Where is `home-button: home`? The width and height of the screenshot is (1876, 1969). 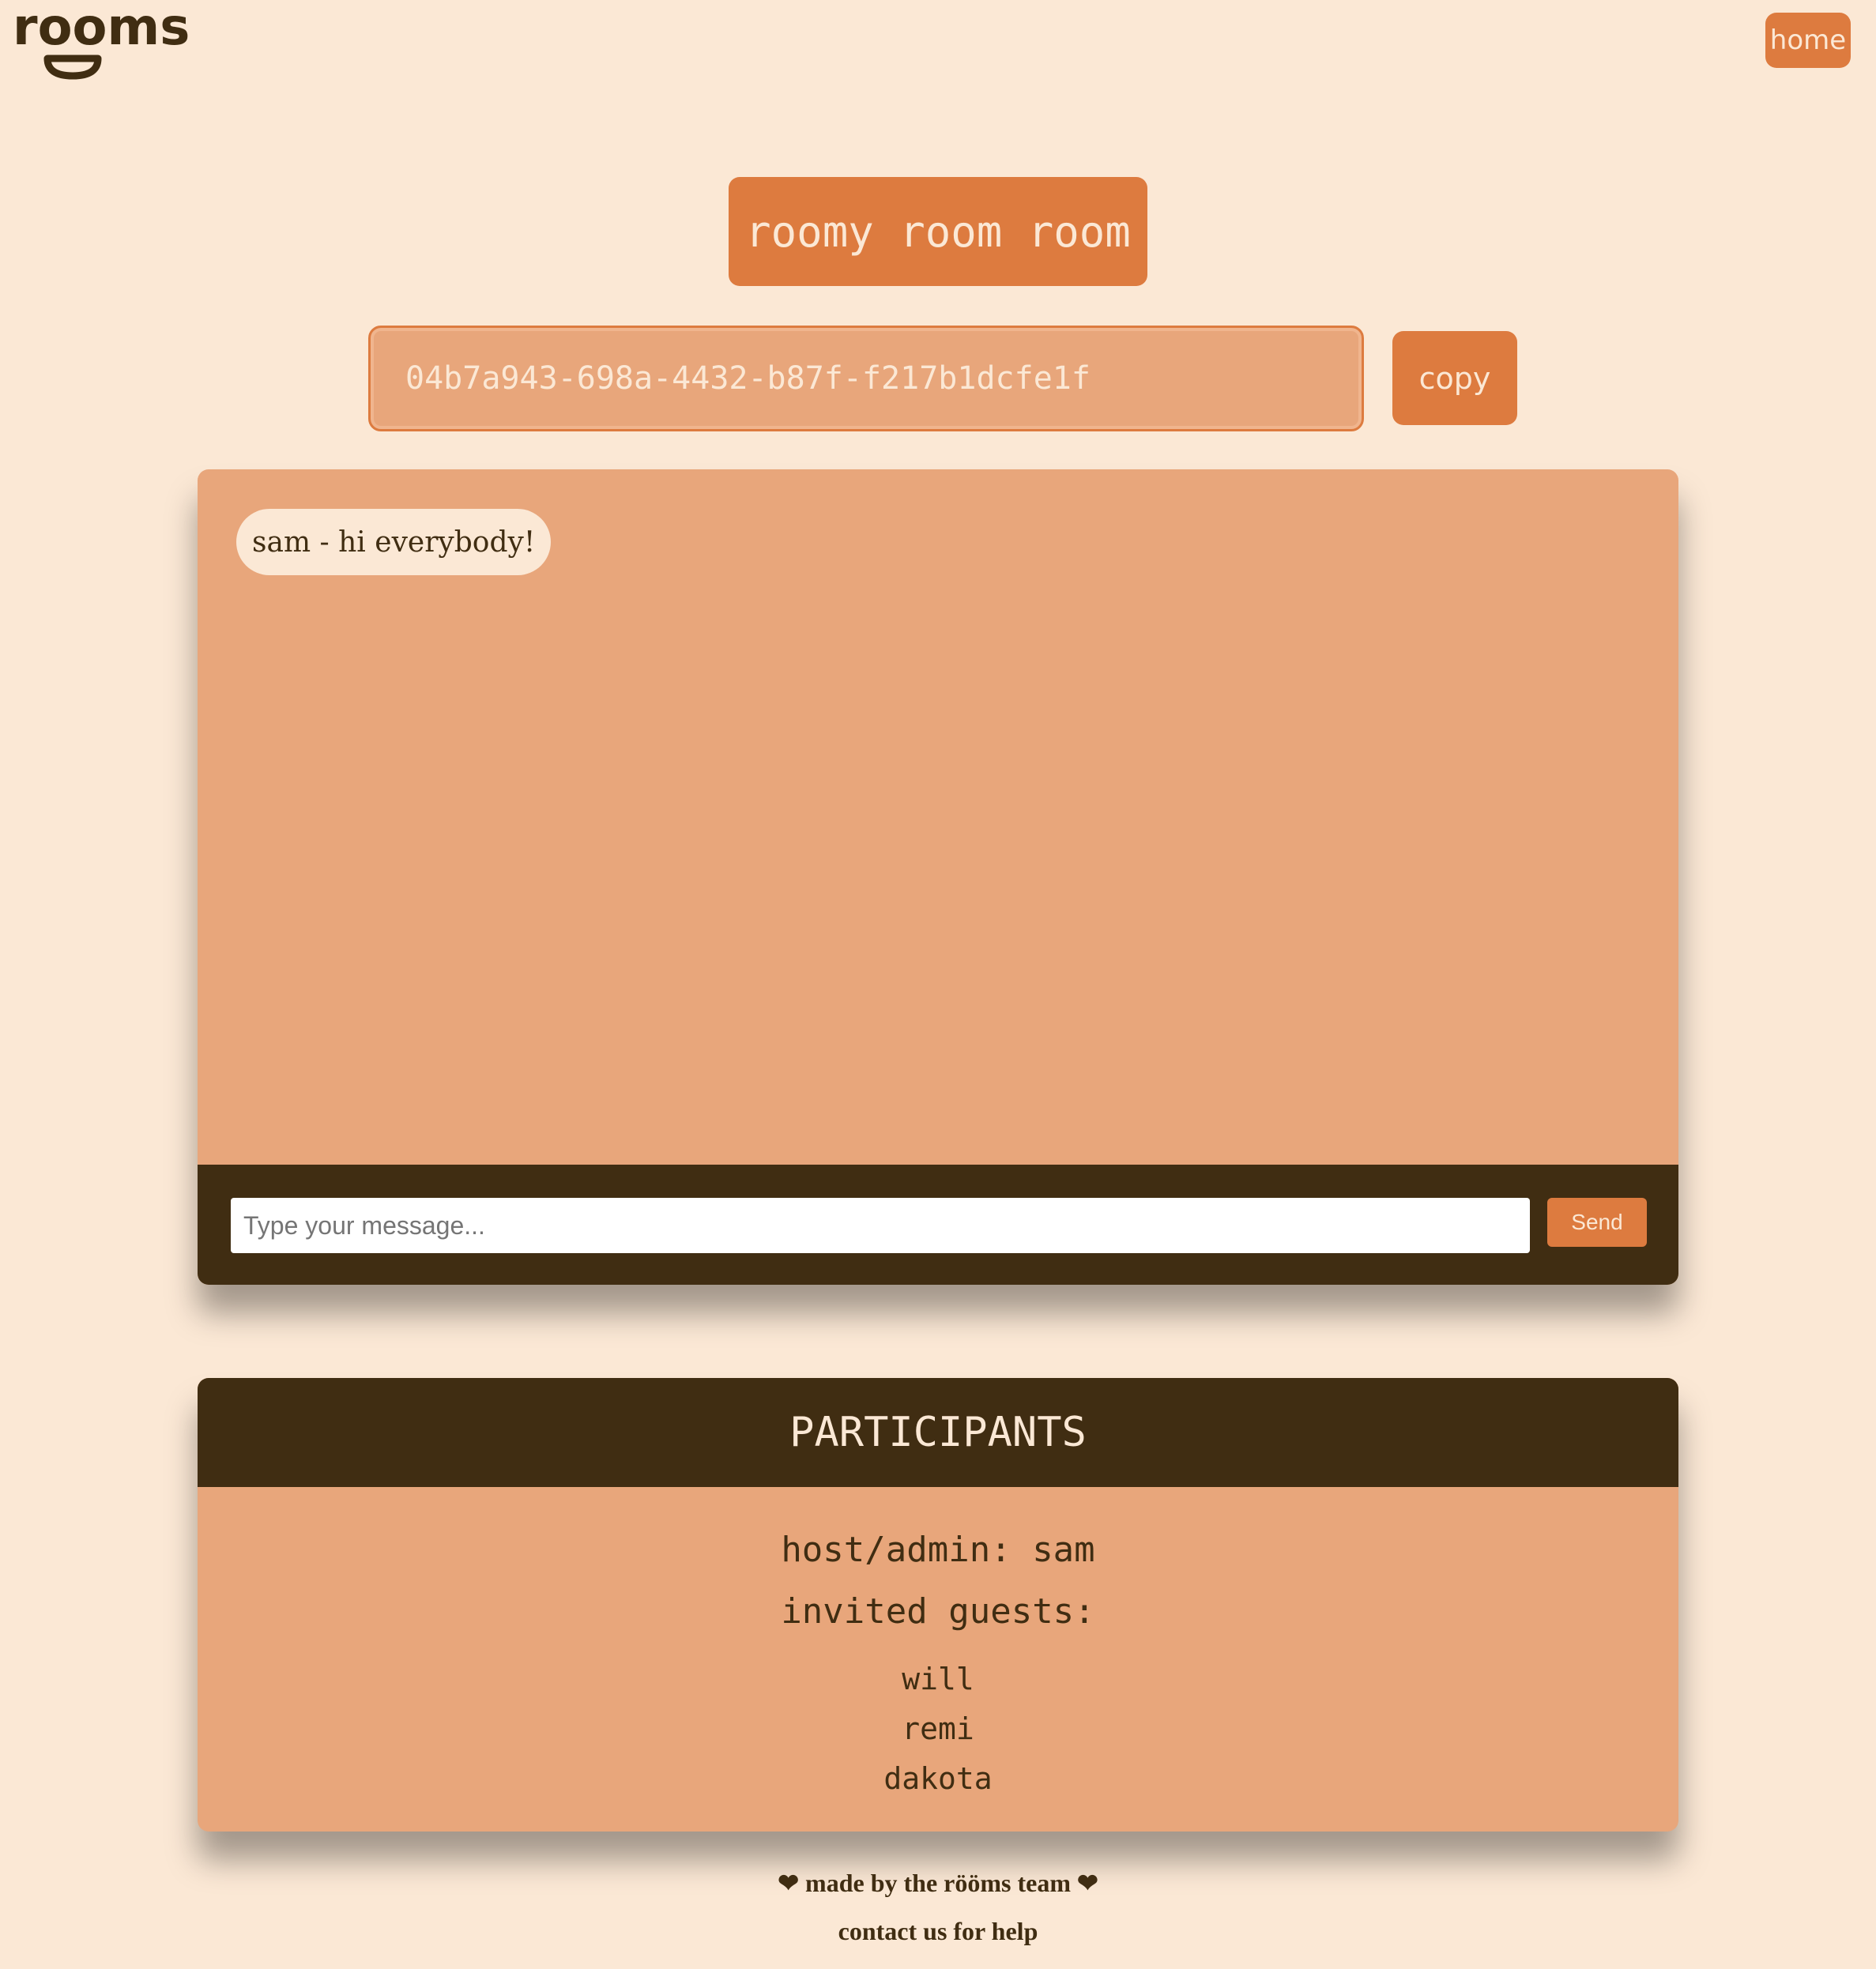
home-button: home is located at coordinates (1808, 40).